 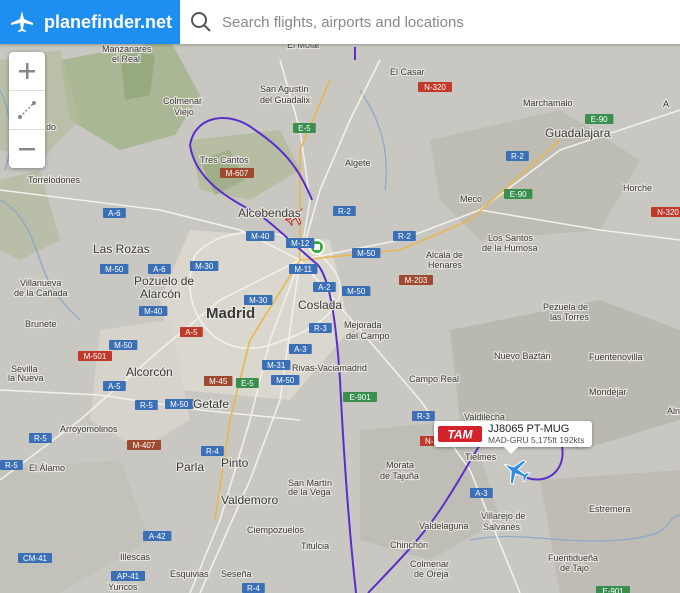 What do you see at coordinates (510, 248) in the screenshot?
I see `place-label: de la Humosa` at bounding box center [510, 248].